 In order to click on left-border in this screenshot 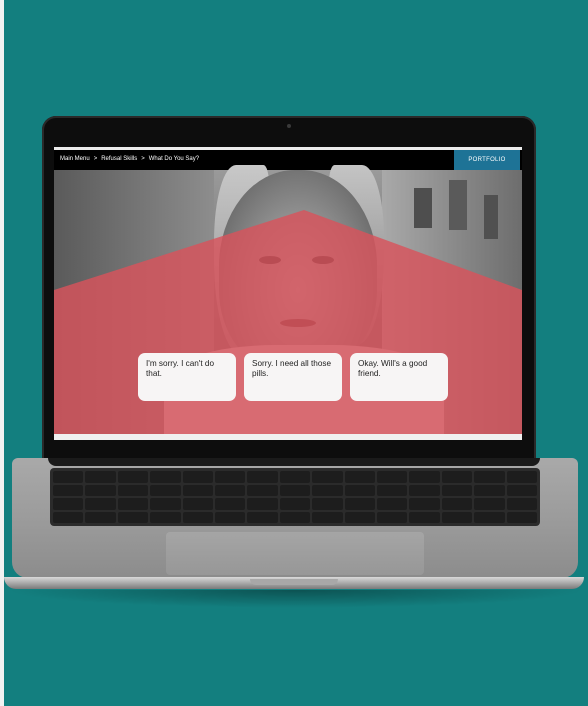, I will do `click(2, 353)`.